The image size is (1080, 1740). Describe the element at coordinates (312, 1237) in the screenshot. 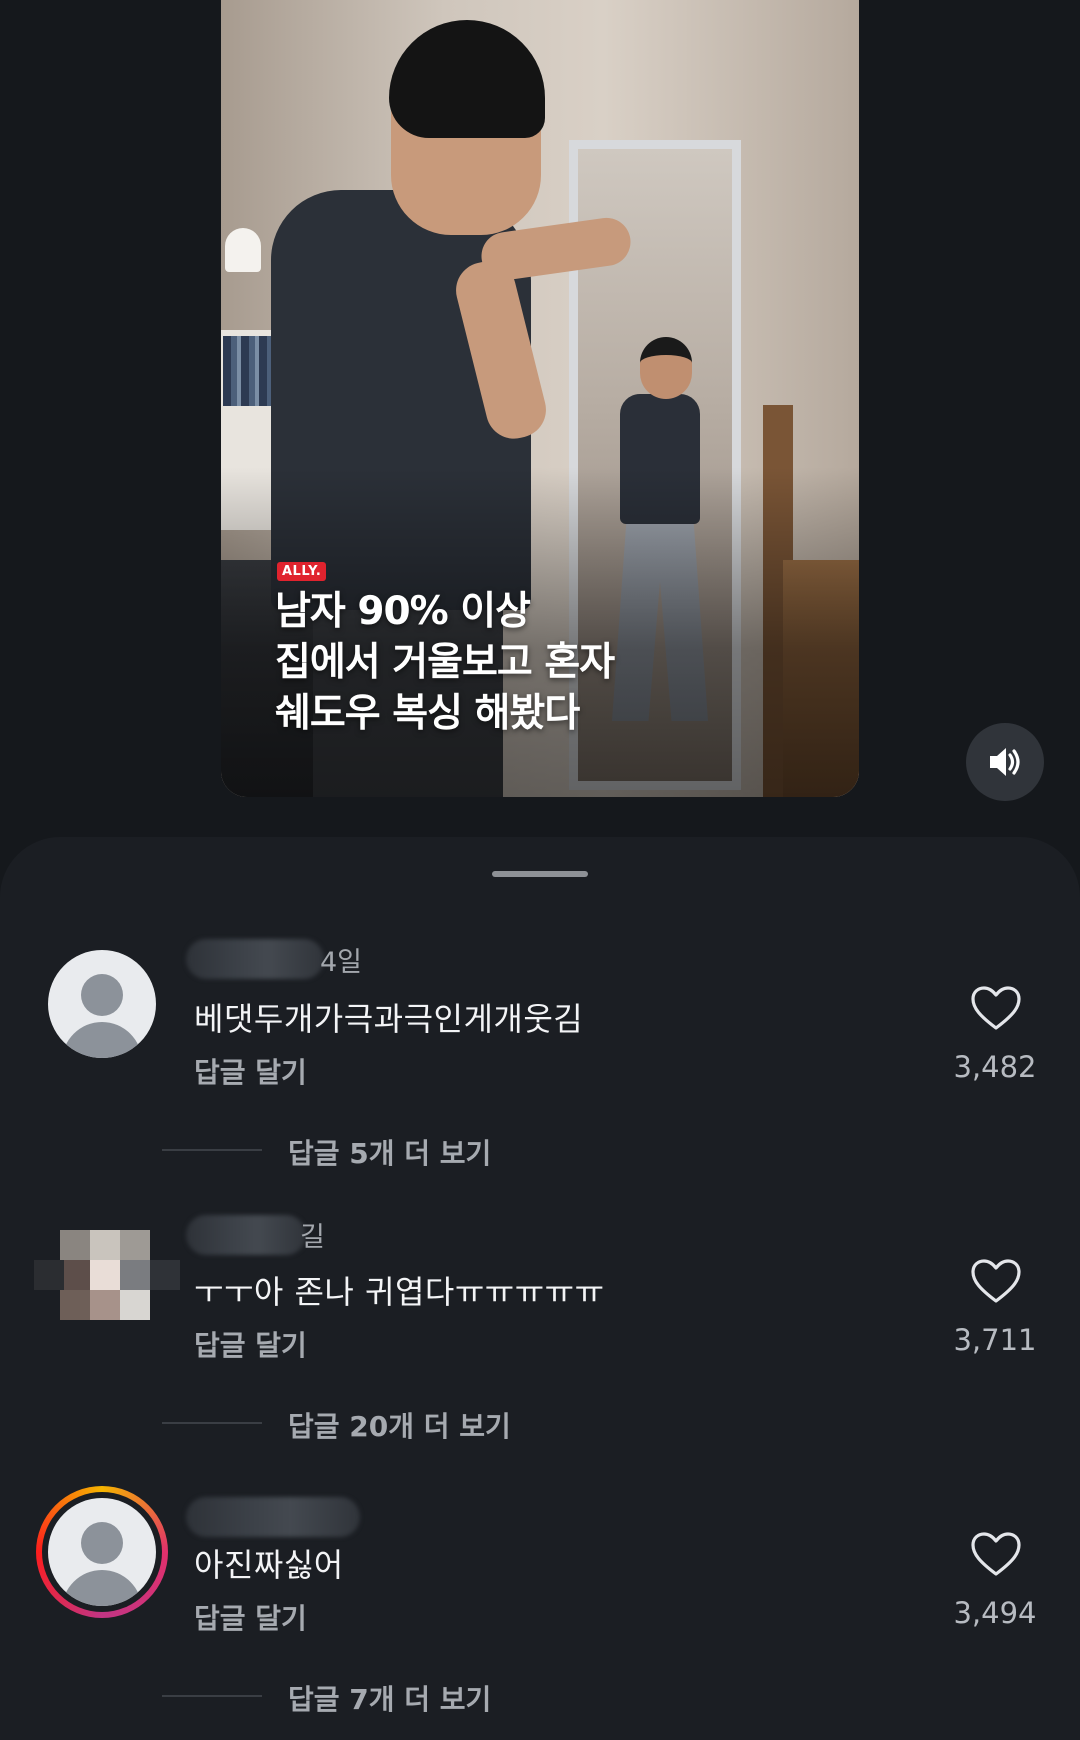

I see `comment-time: 길` at that location.